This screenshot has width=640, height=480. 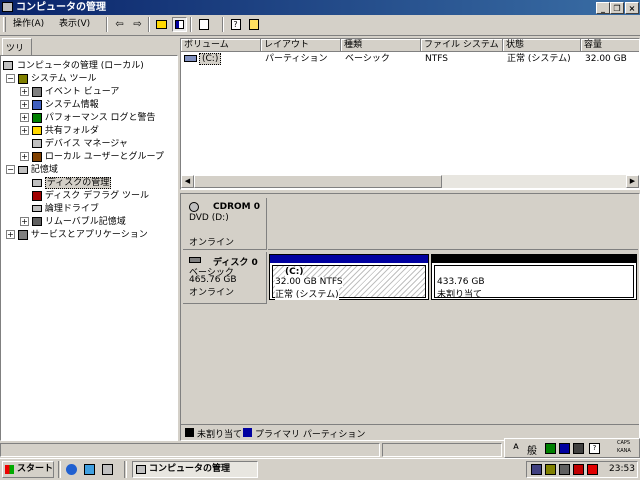 What do you see at coordinates (161, 24) in the screenshot?
I see `up-folder-icon` at bounding box center [161, 24].